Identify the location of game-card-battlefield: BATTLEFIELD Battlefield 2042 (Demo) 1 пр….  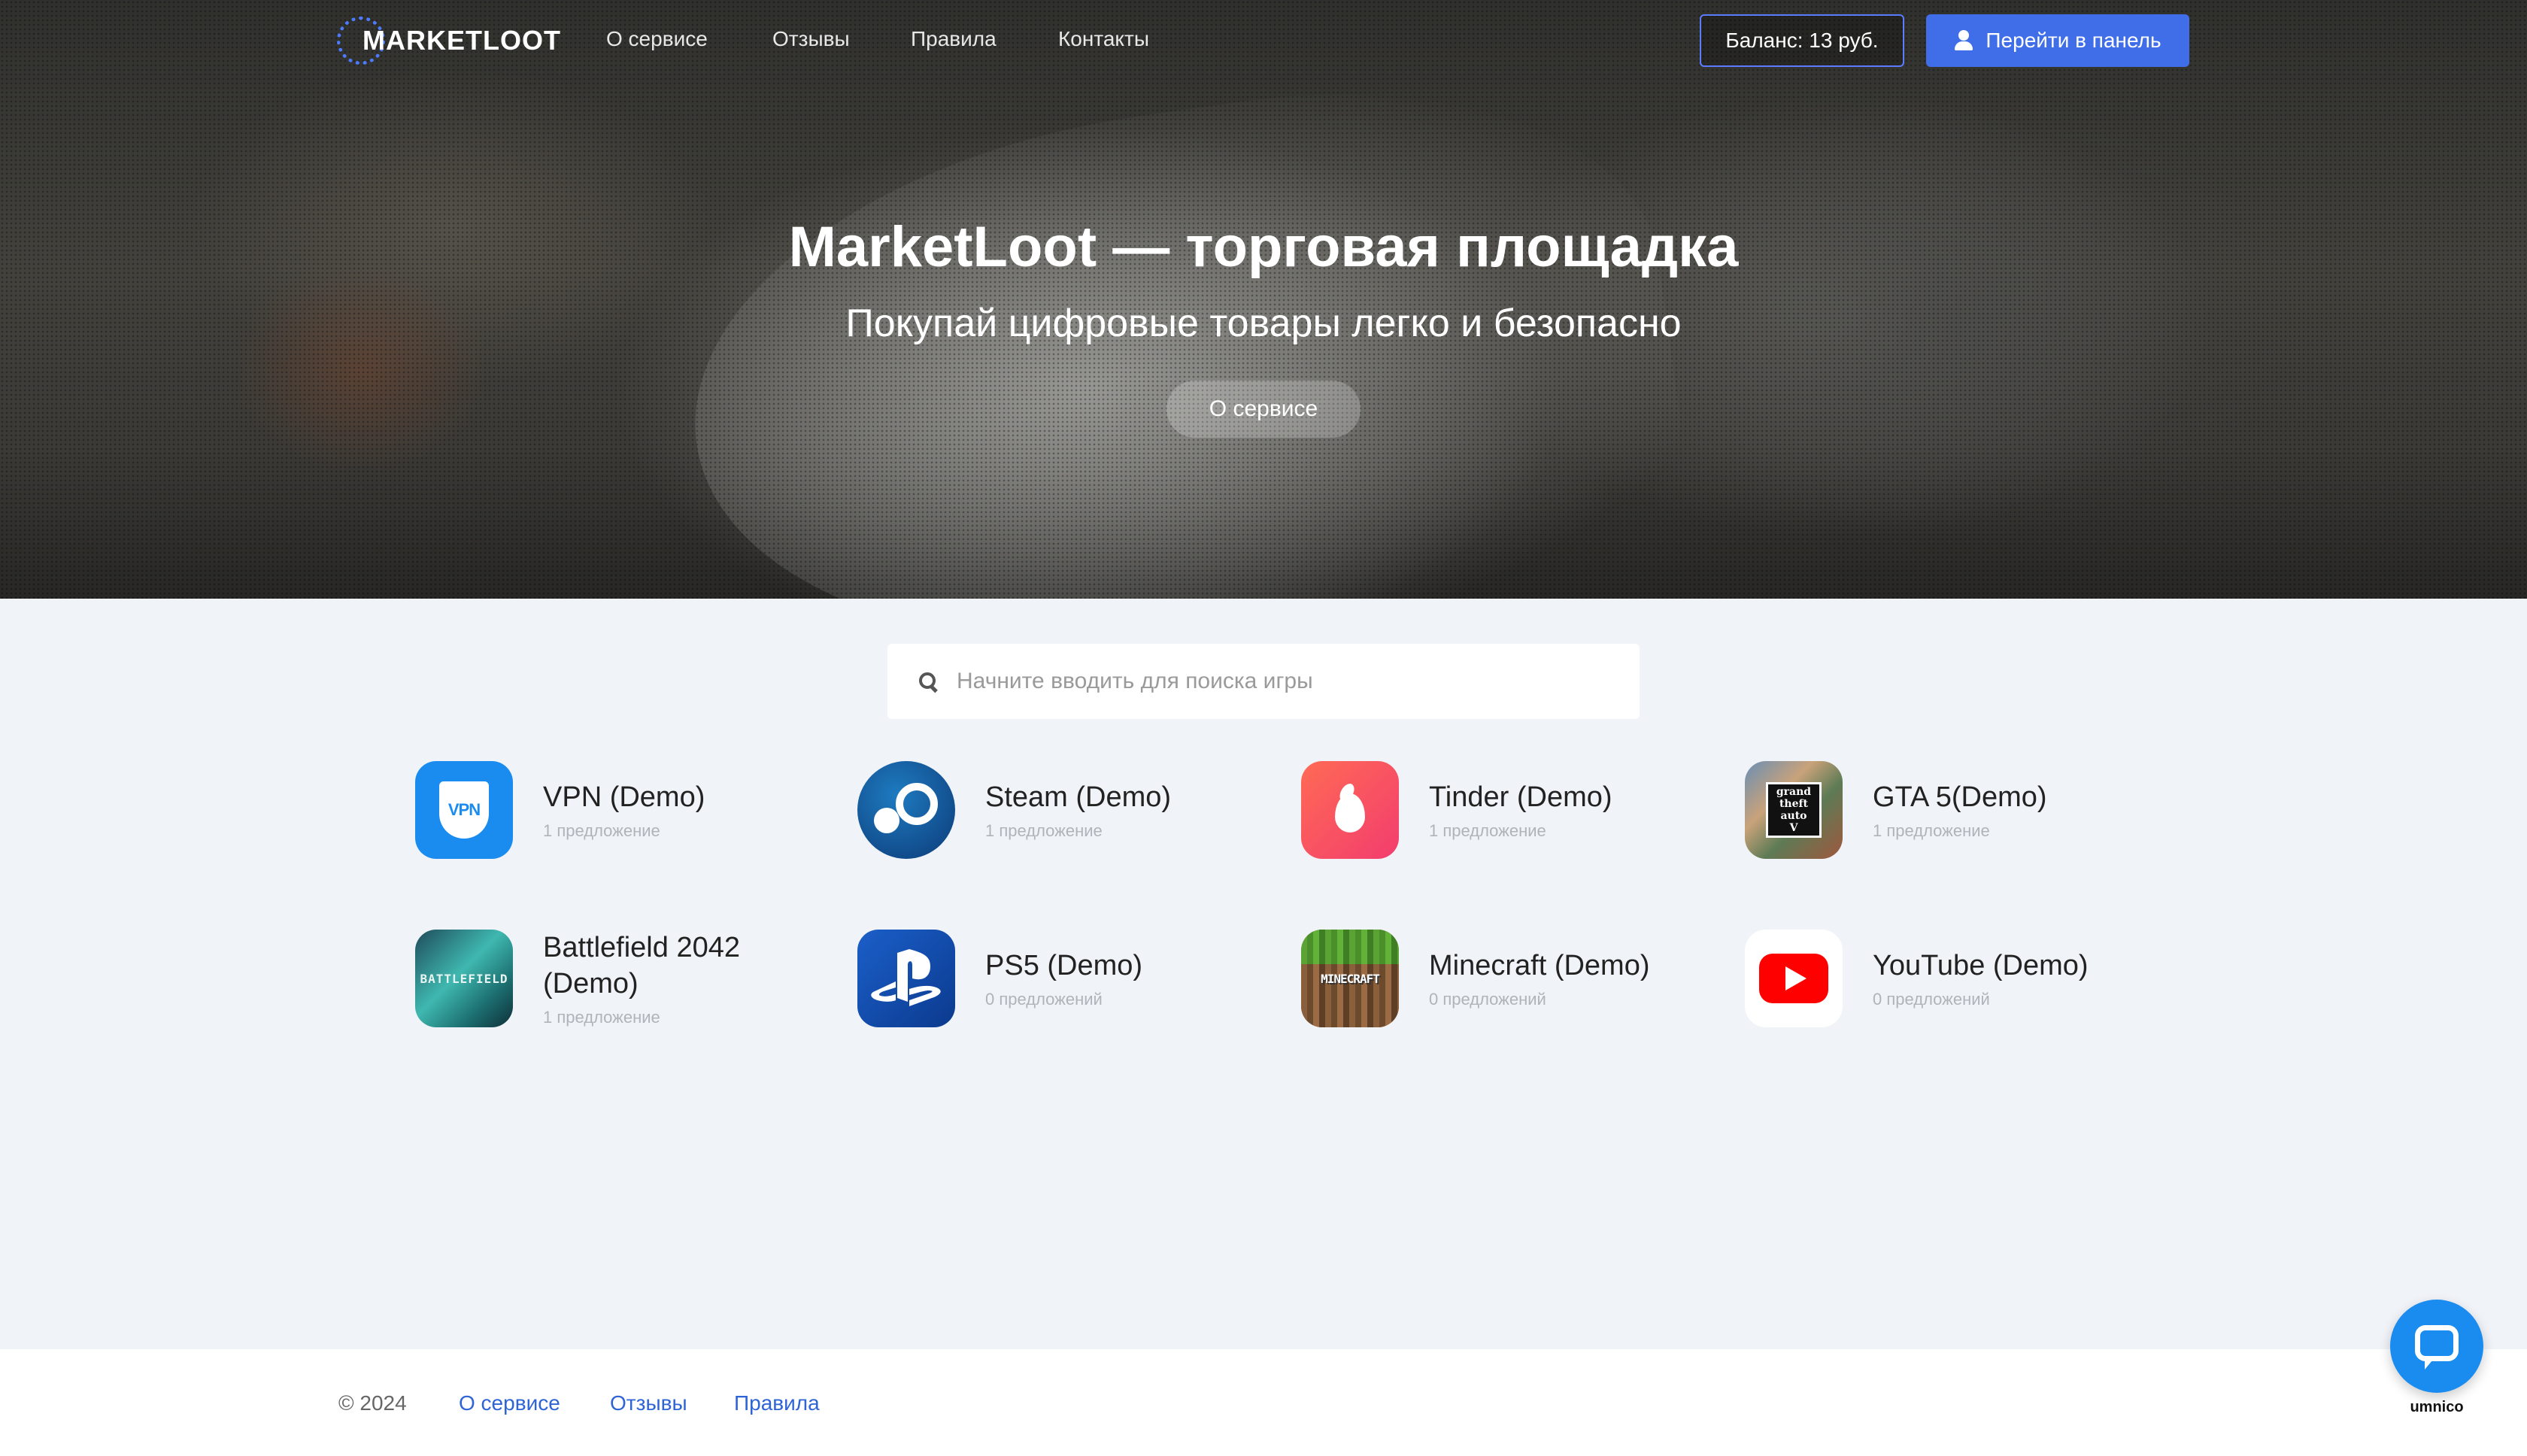
(599, 978).